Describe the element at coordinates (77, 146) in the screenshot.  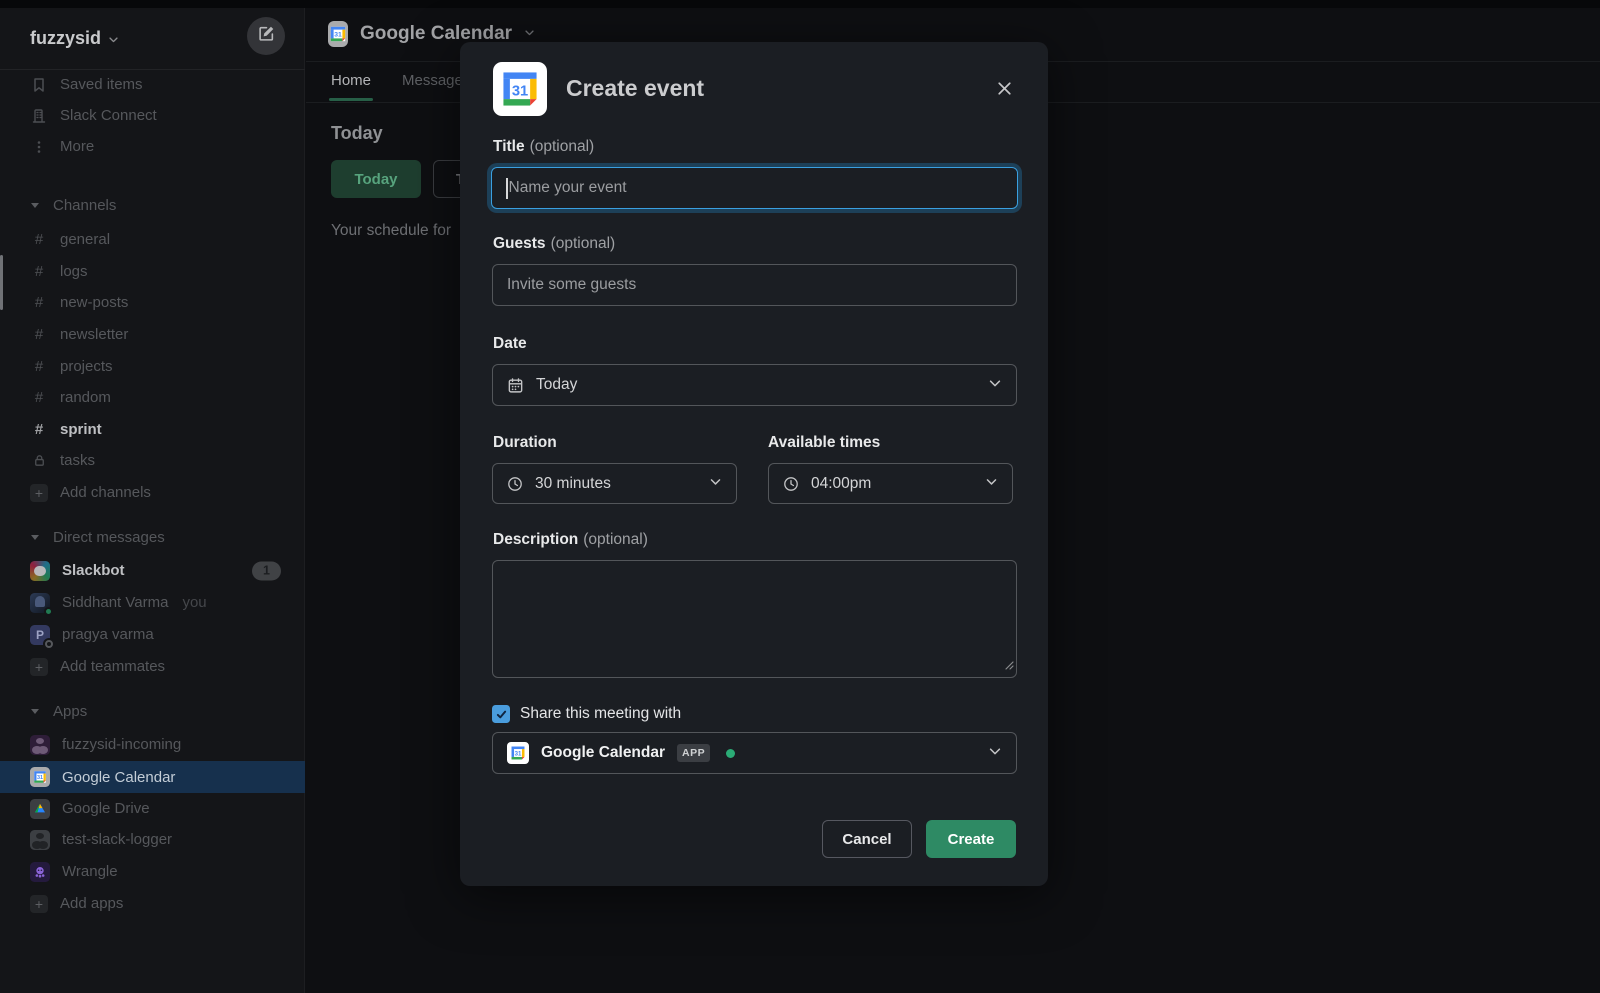
I see `sidebar-item-label: More` at that location.